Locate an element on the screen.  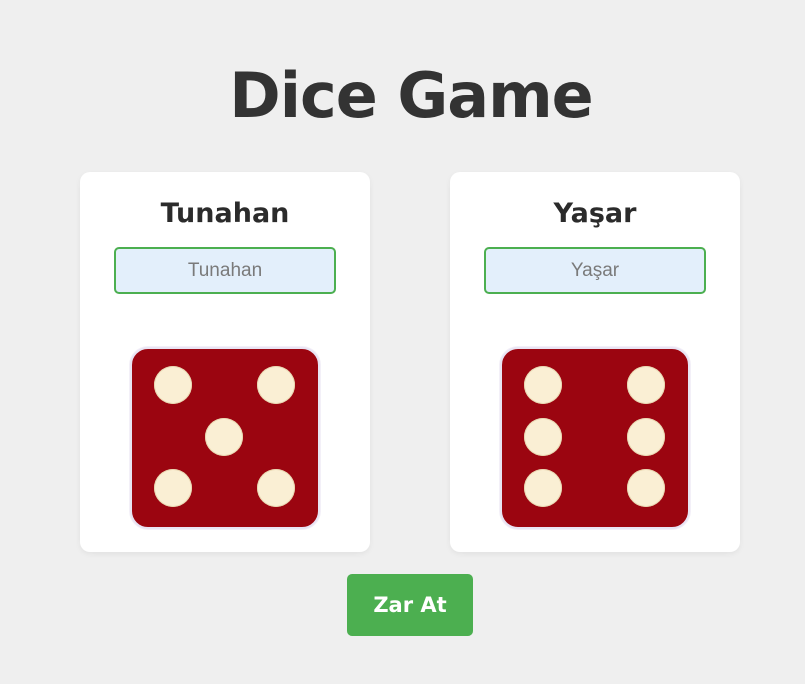
player-2-name-input is located at coordinates (595, 270).